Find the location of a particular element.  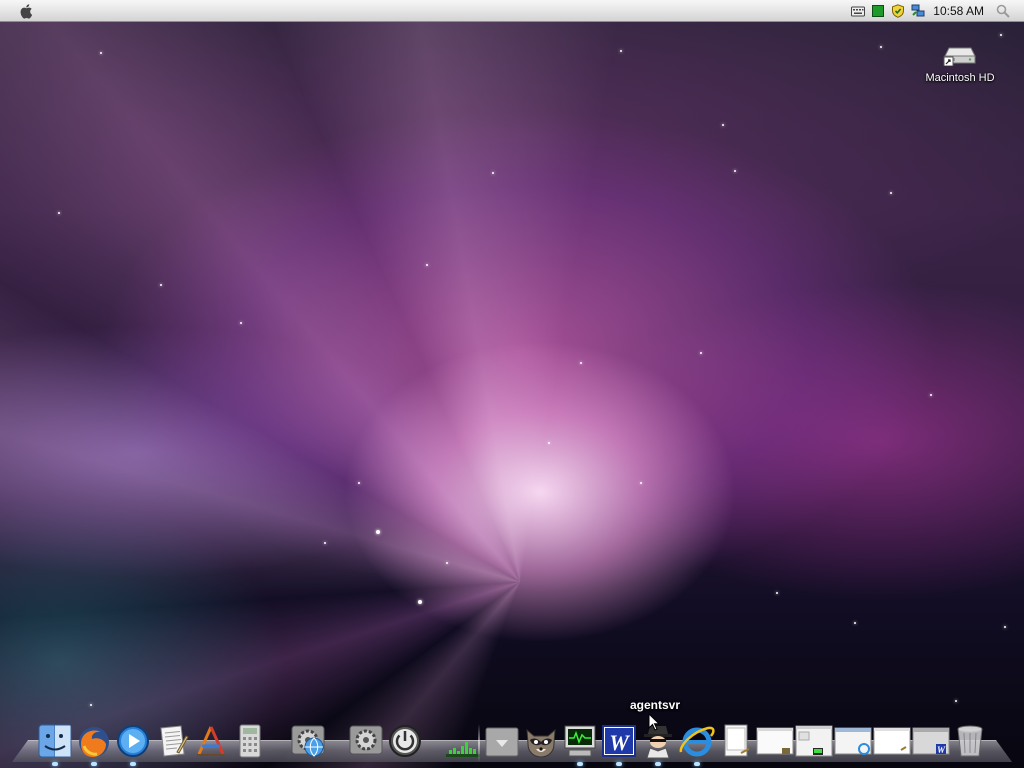

dock-item-trash is located at coordinates (970, 741).